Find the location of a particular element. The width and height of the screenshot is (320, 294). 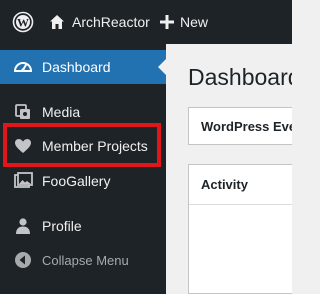

new-content-button: New is located at coordinates (184, 22).